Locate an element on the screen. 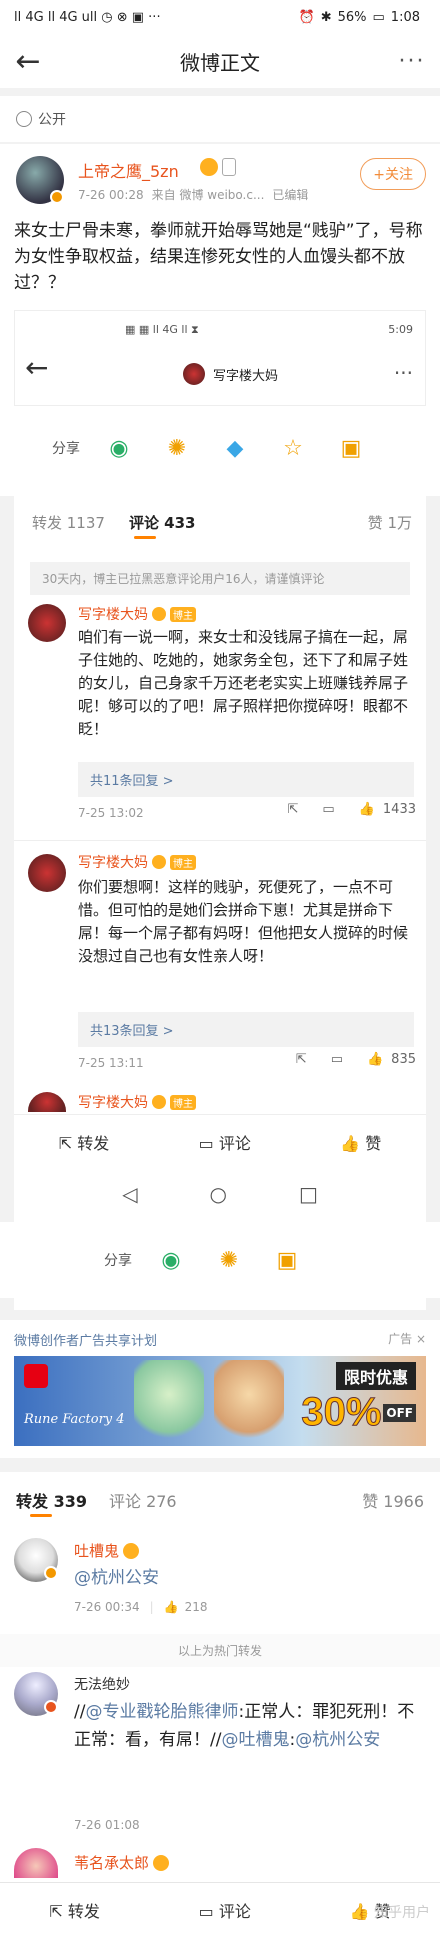 The width and height of the screenshot is (440, 1936). shot-account-name: 写字楼大妈 is located at coordinates (246, 376).